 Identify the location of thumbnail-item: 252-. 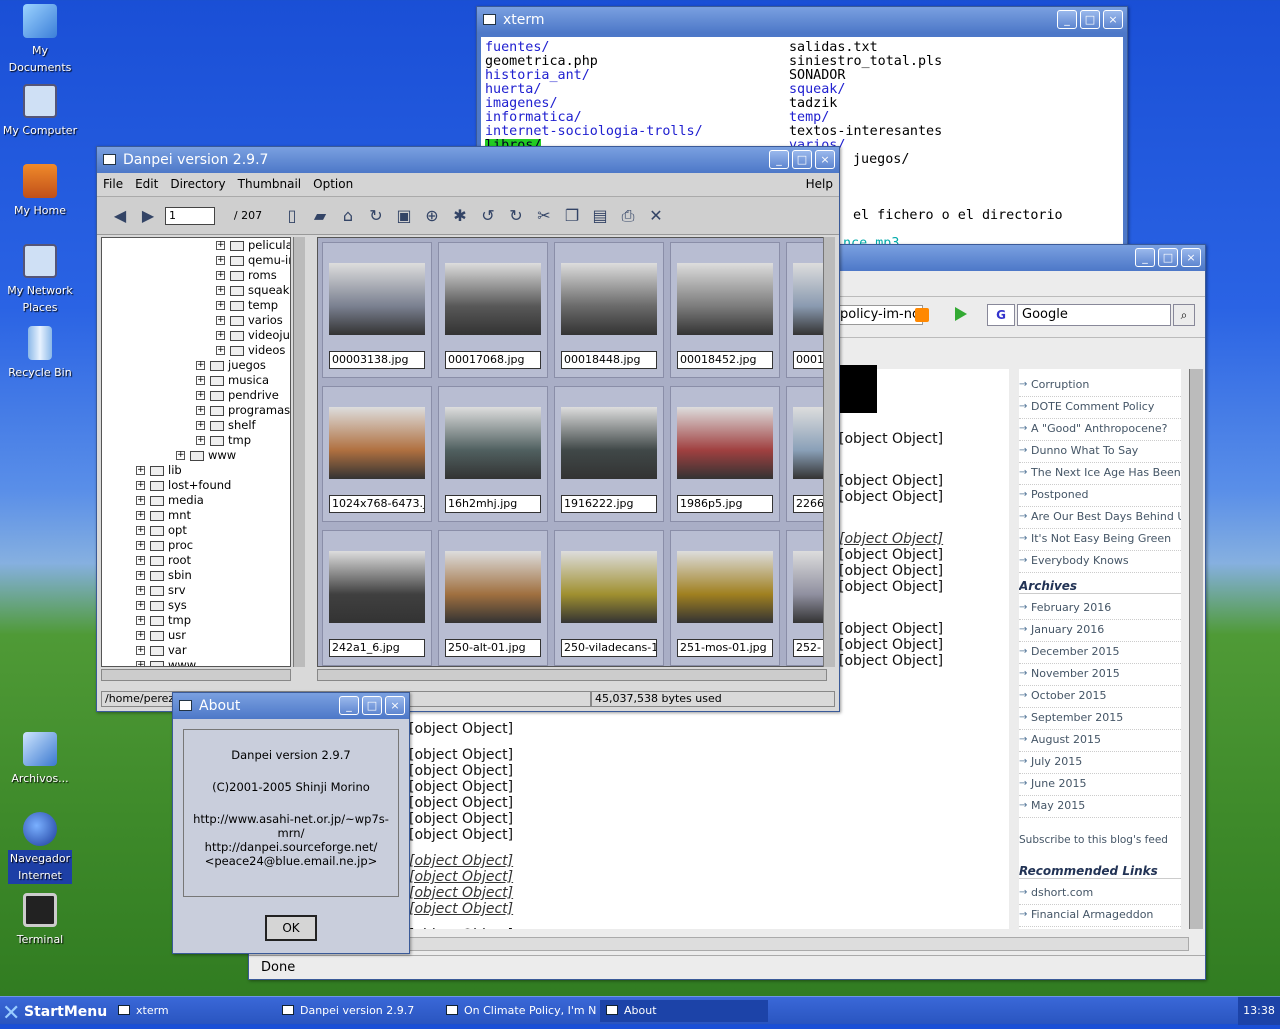
(806, 598).